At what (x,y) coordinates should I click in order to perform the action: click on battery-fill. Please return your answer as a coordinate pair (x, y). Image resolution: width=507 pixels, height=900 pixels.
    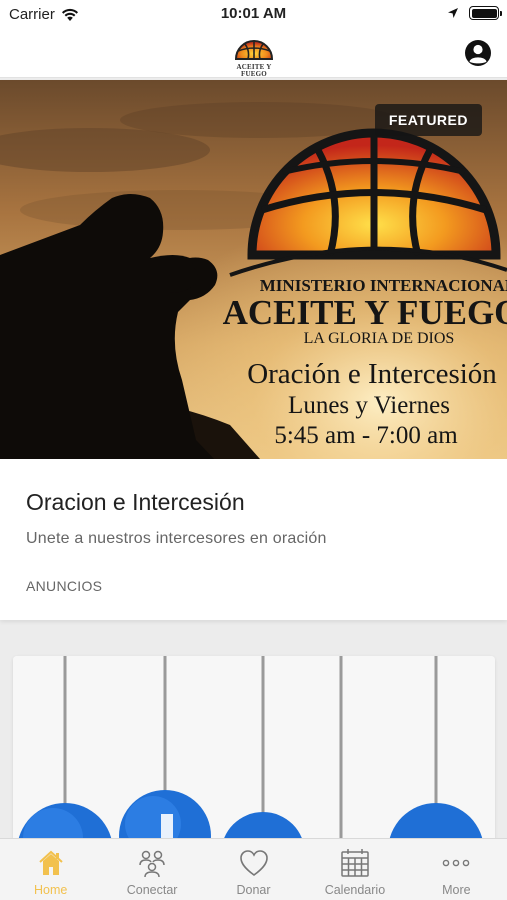
    Looking at the image, I should click on (484, 13).